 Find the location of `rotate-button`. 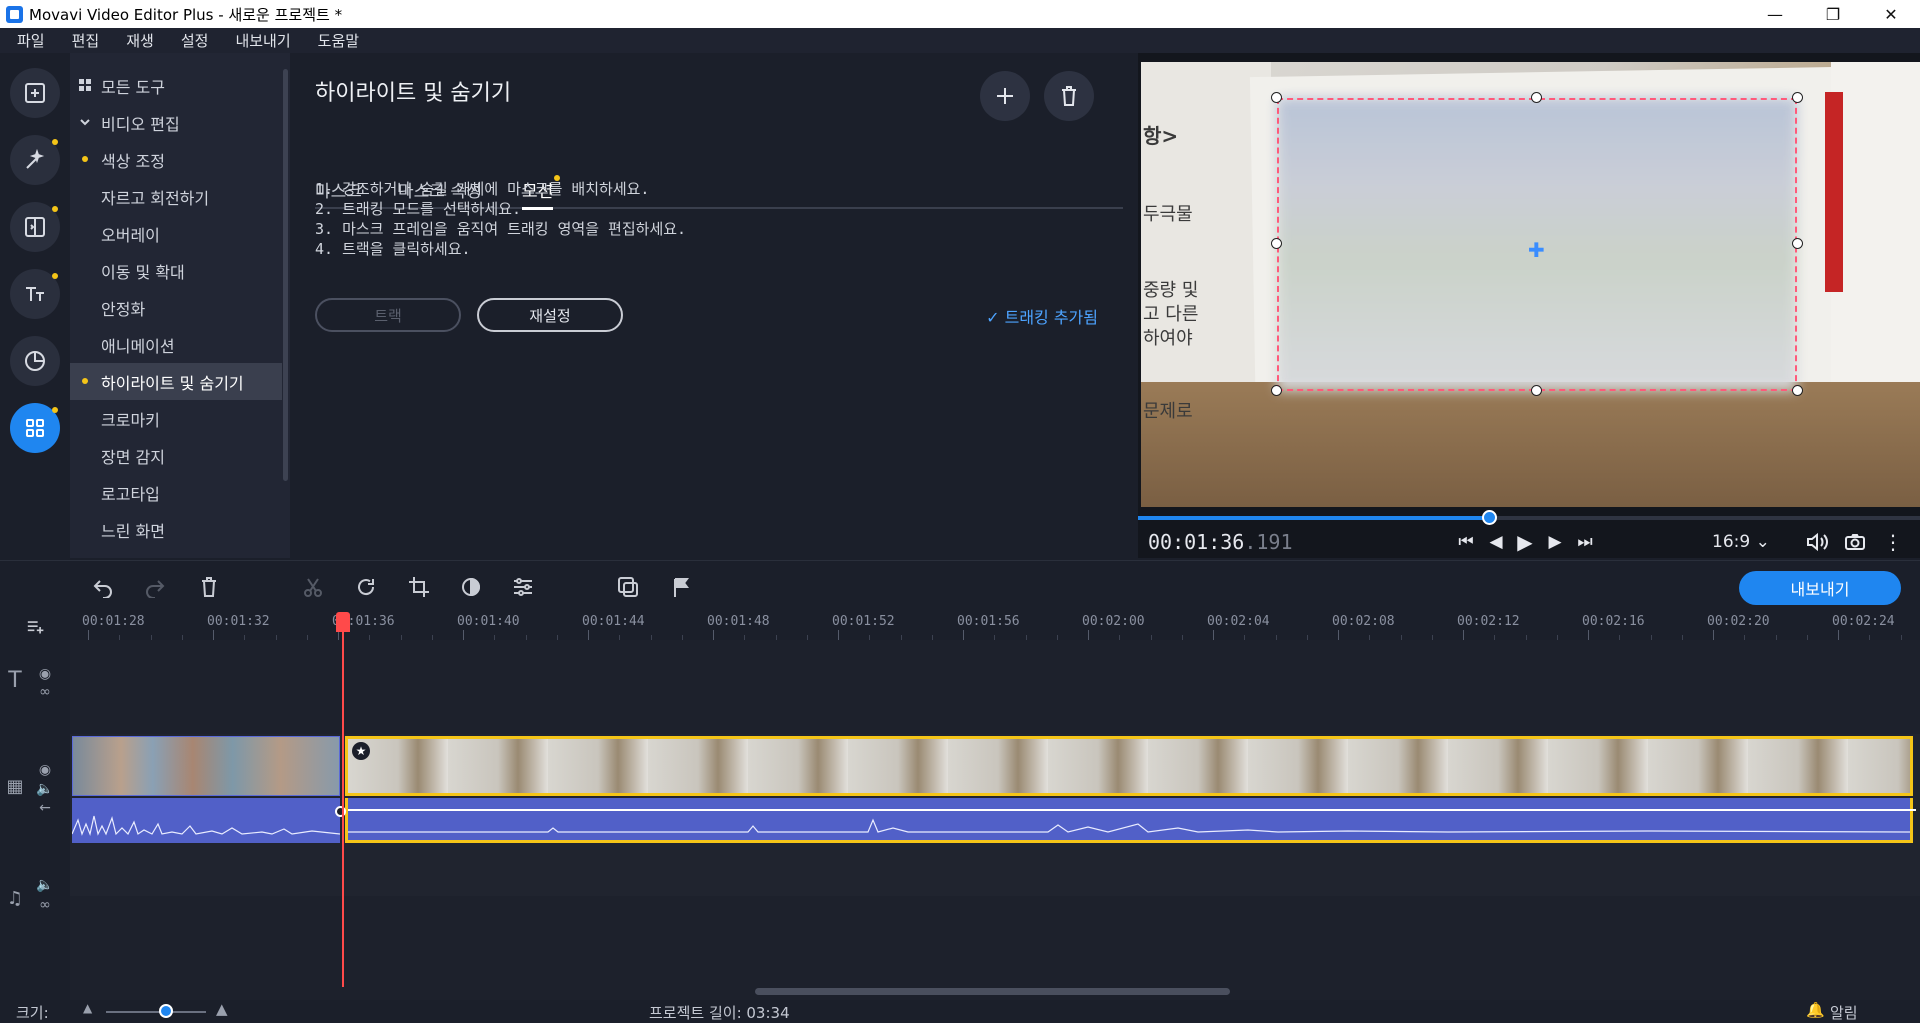

rotate-button is located at coordinates (366, 587).